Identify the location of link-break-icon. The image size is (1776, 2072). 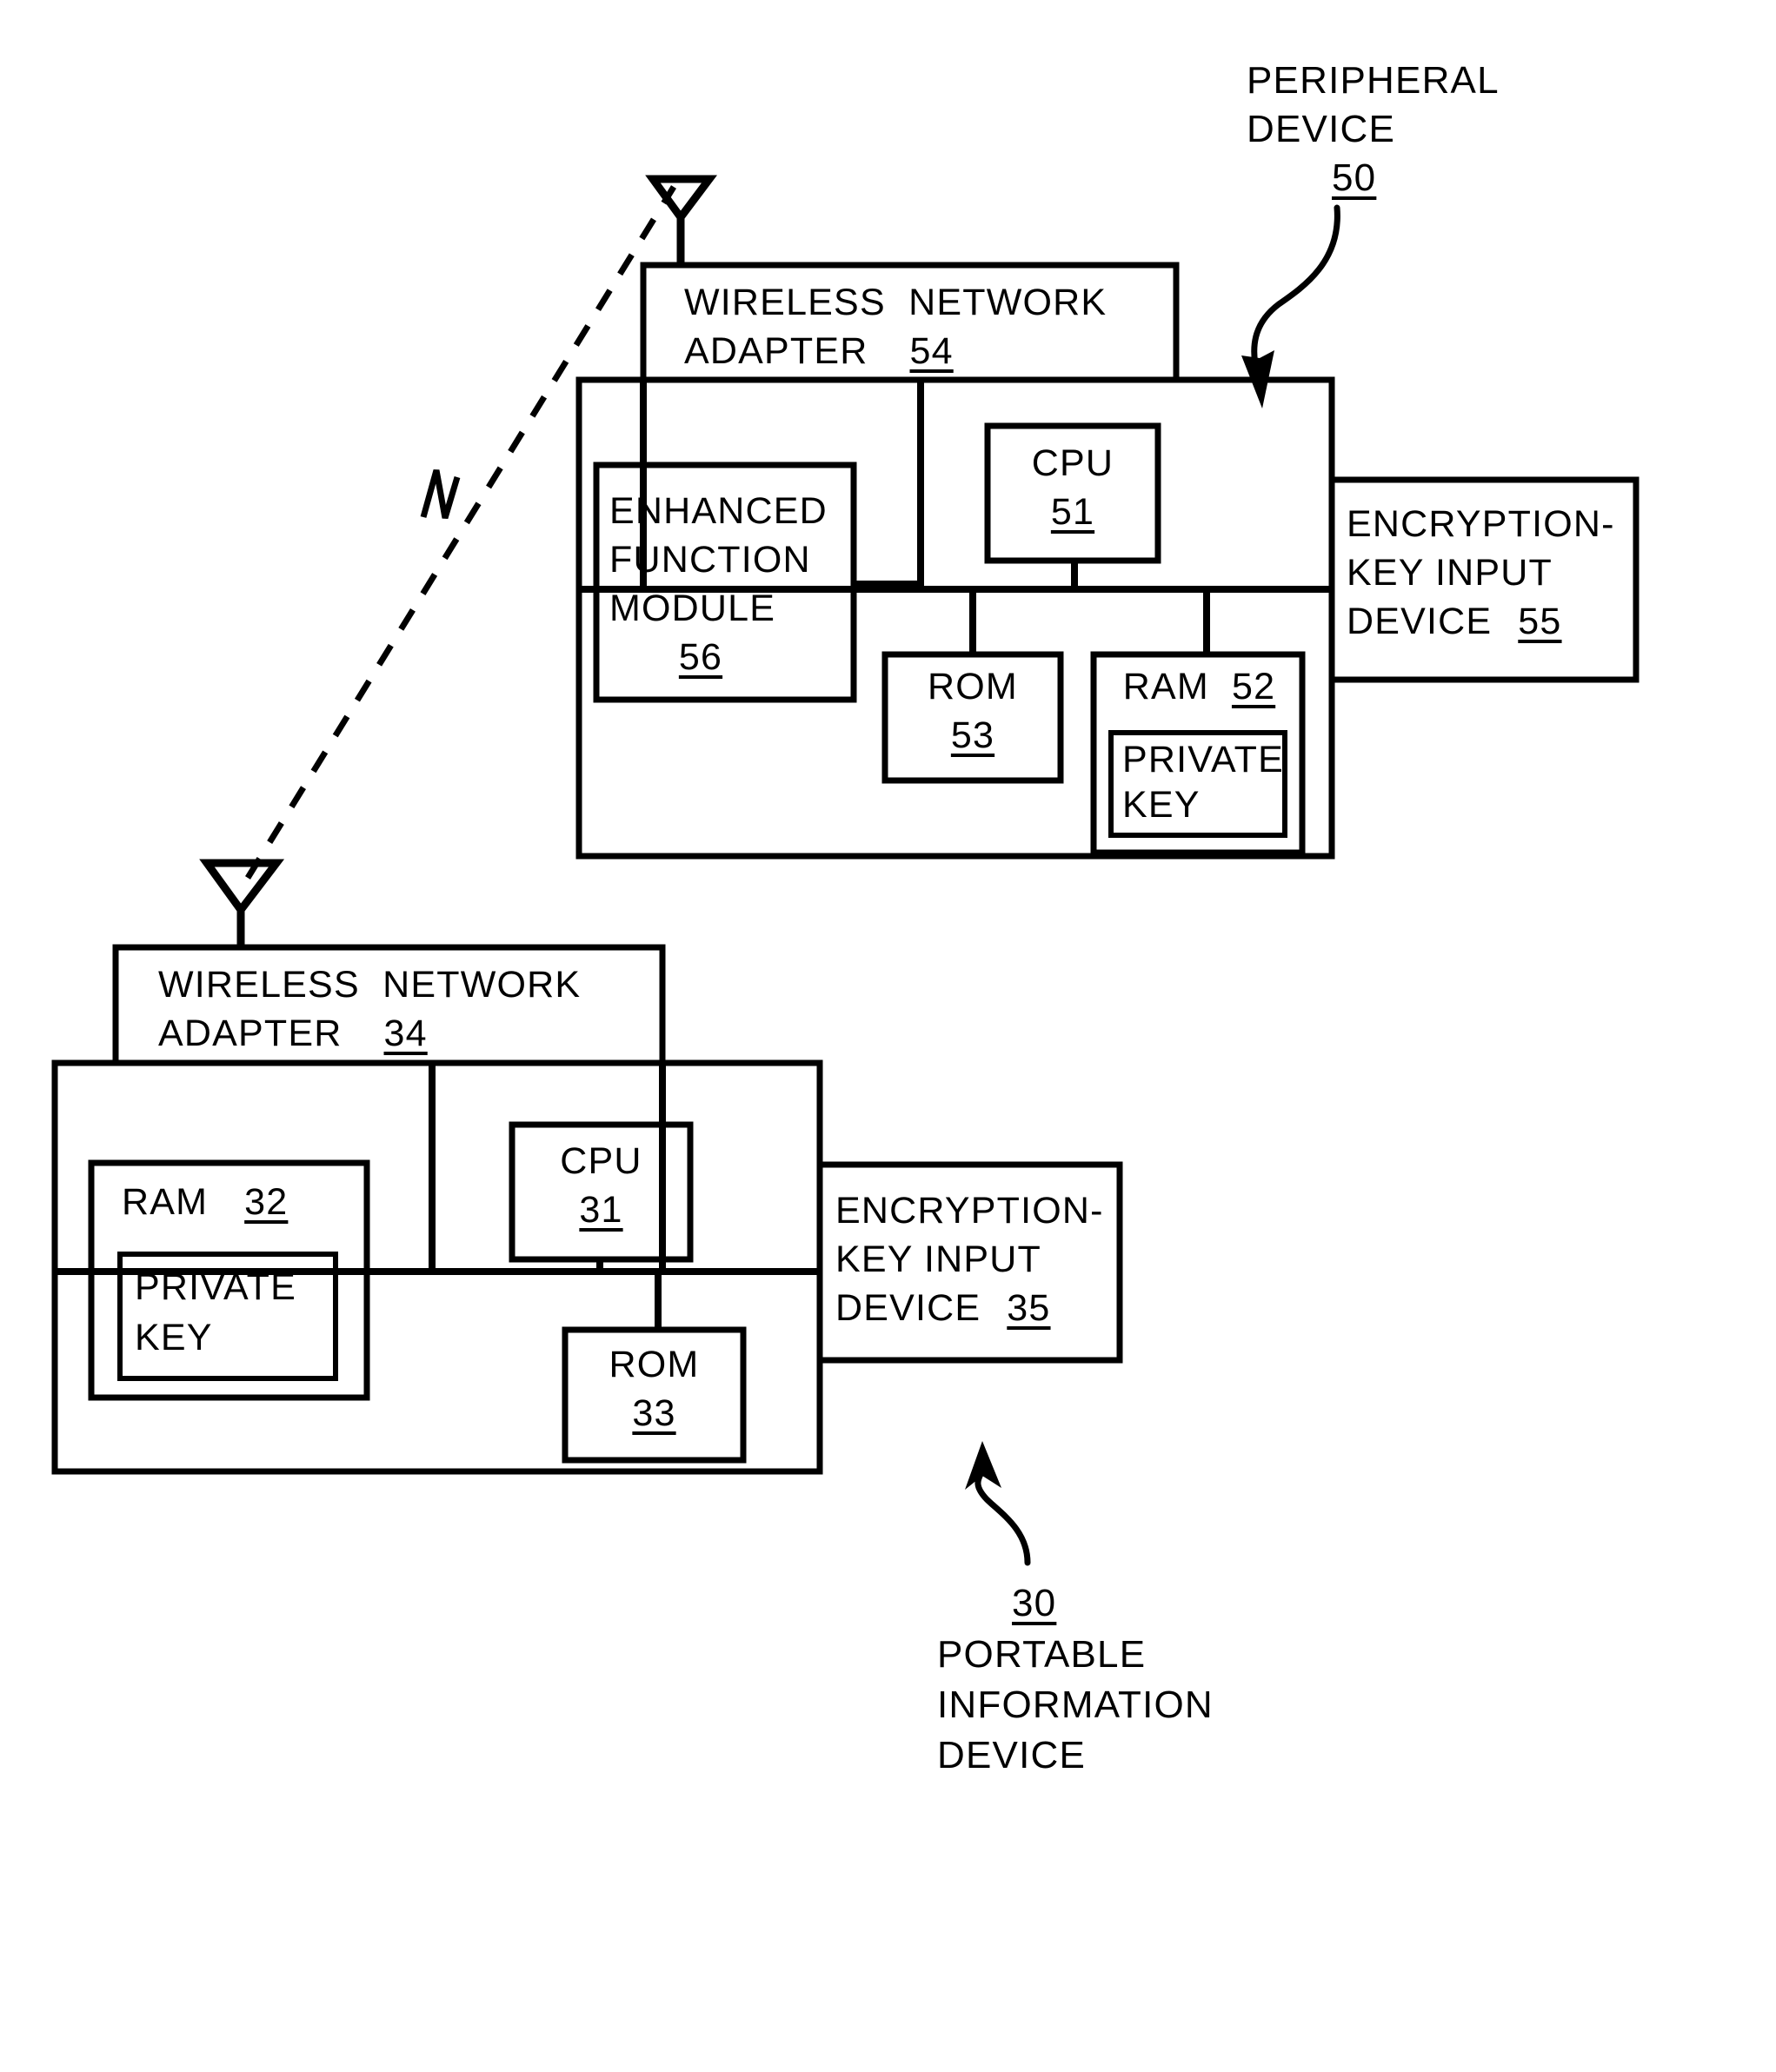
(440, 494).